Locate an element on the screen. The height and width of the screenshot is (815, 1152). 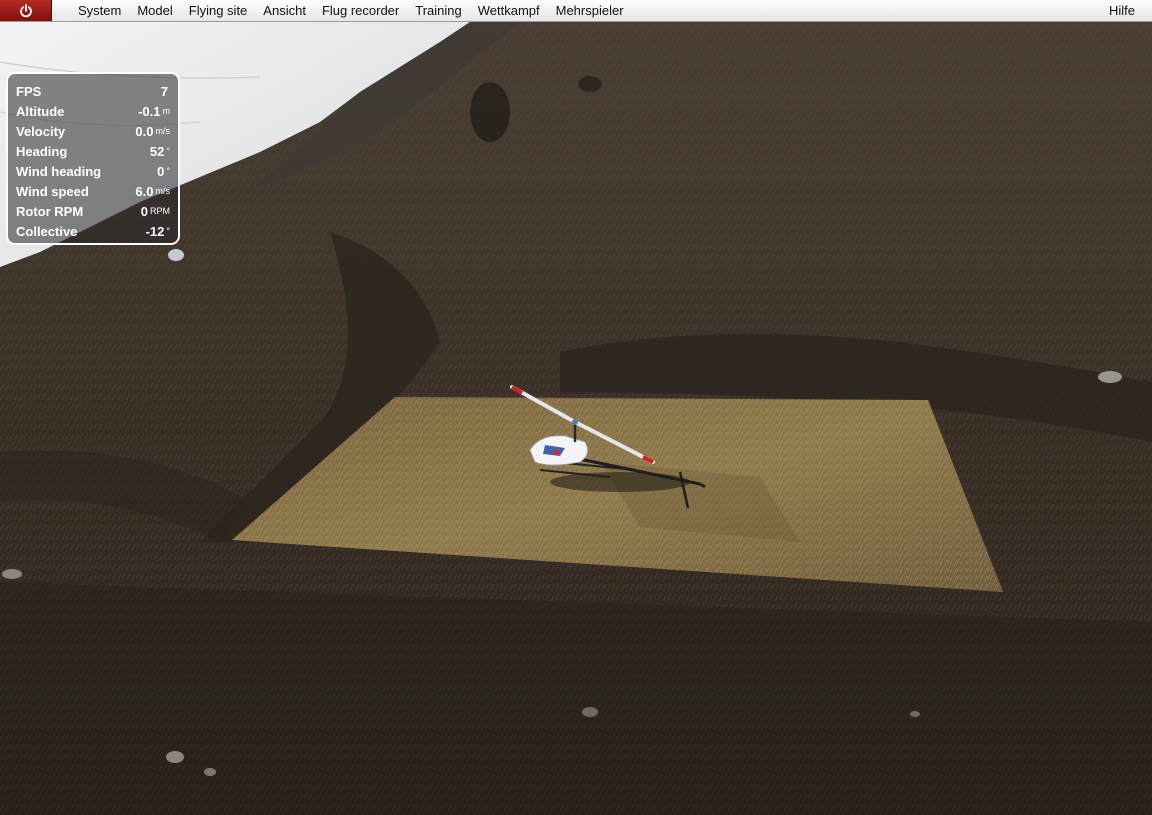
hud-row-altitude: Altitude -0.1 m is located at coordinates (93, 111).